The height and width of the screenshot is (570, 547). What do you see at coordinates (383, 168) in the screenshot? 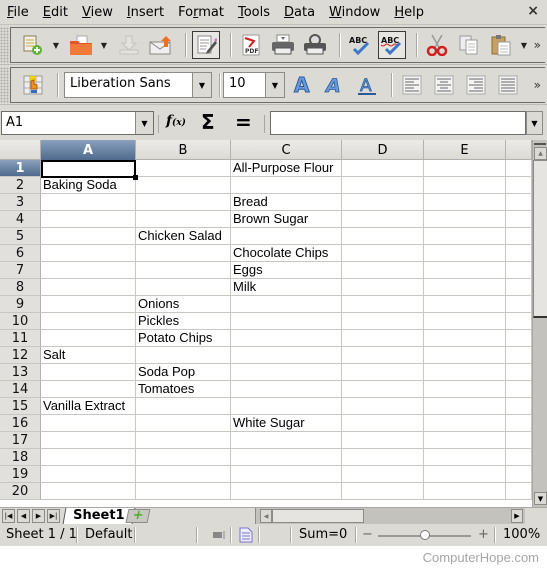
I see `cell-d1` at bounding box center [383, 168].